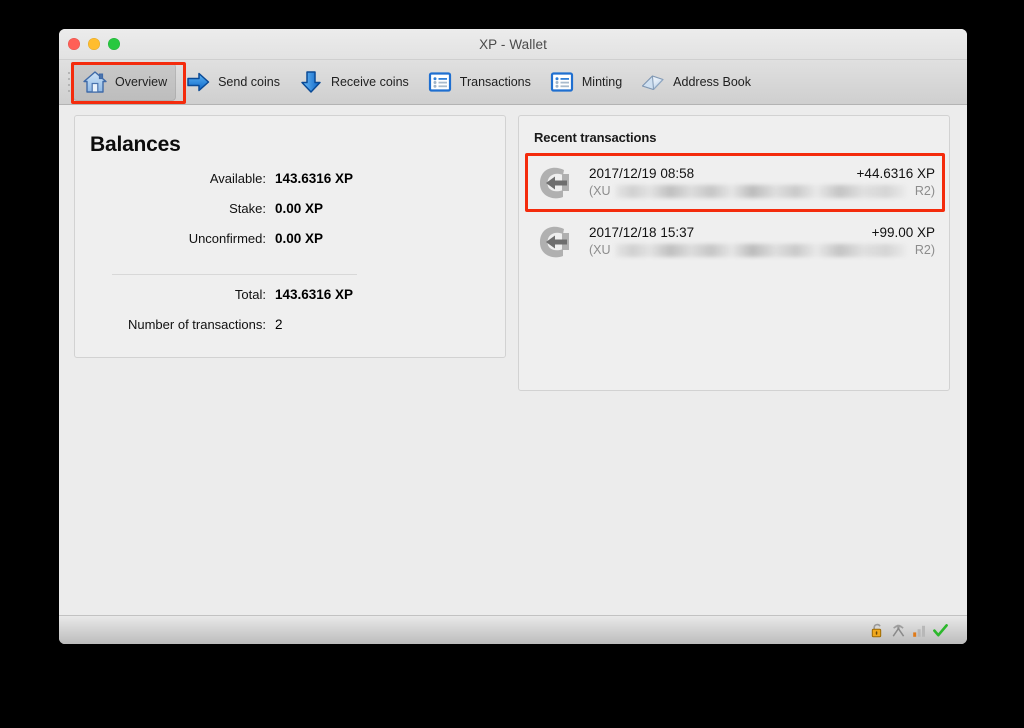  Describe the element at coordinates (602, 82) in the screenshot. I see `toolbar-label-minting: Minting` at that location.